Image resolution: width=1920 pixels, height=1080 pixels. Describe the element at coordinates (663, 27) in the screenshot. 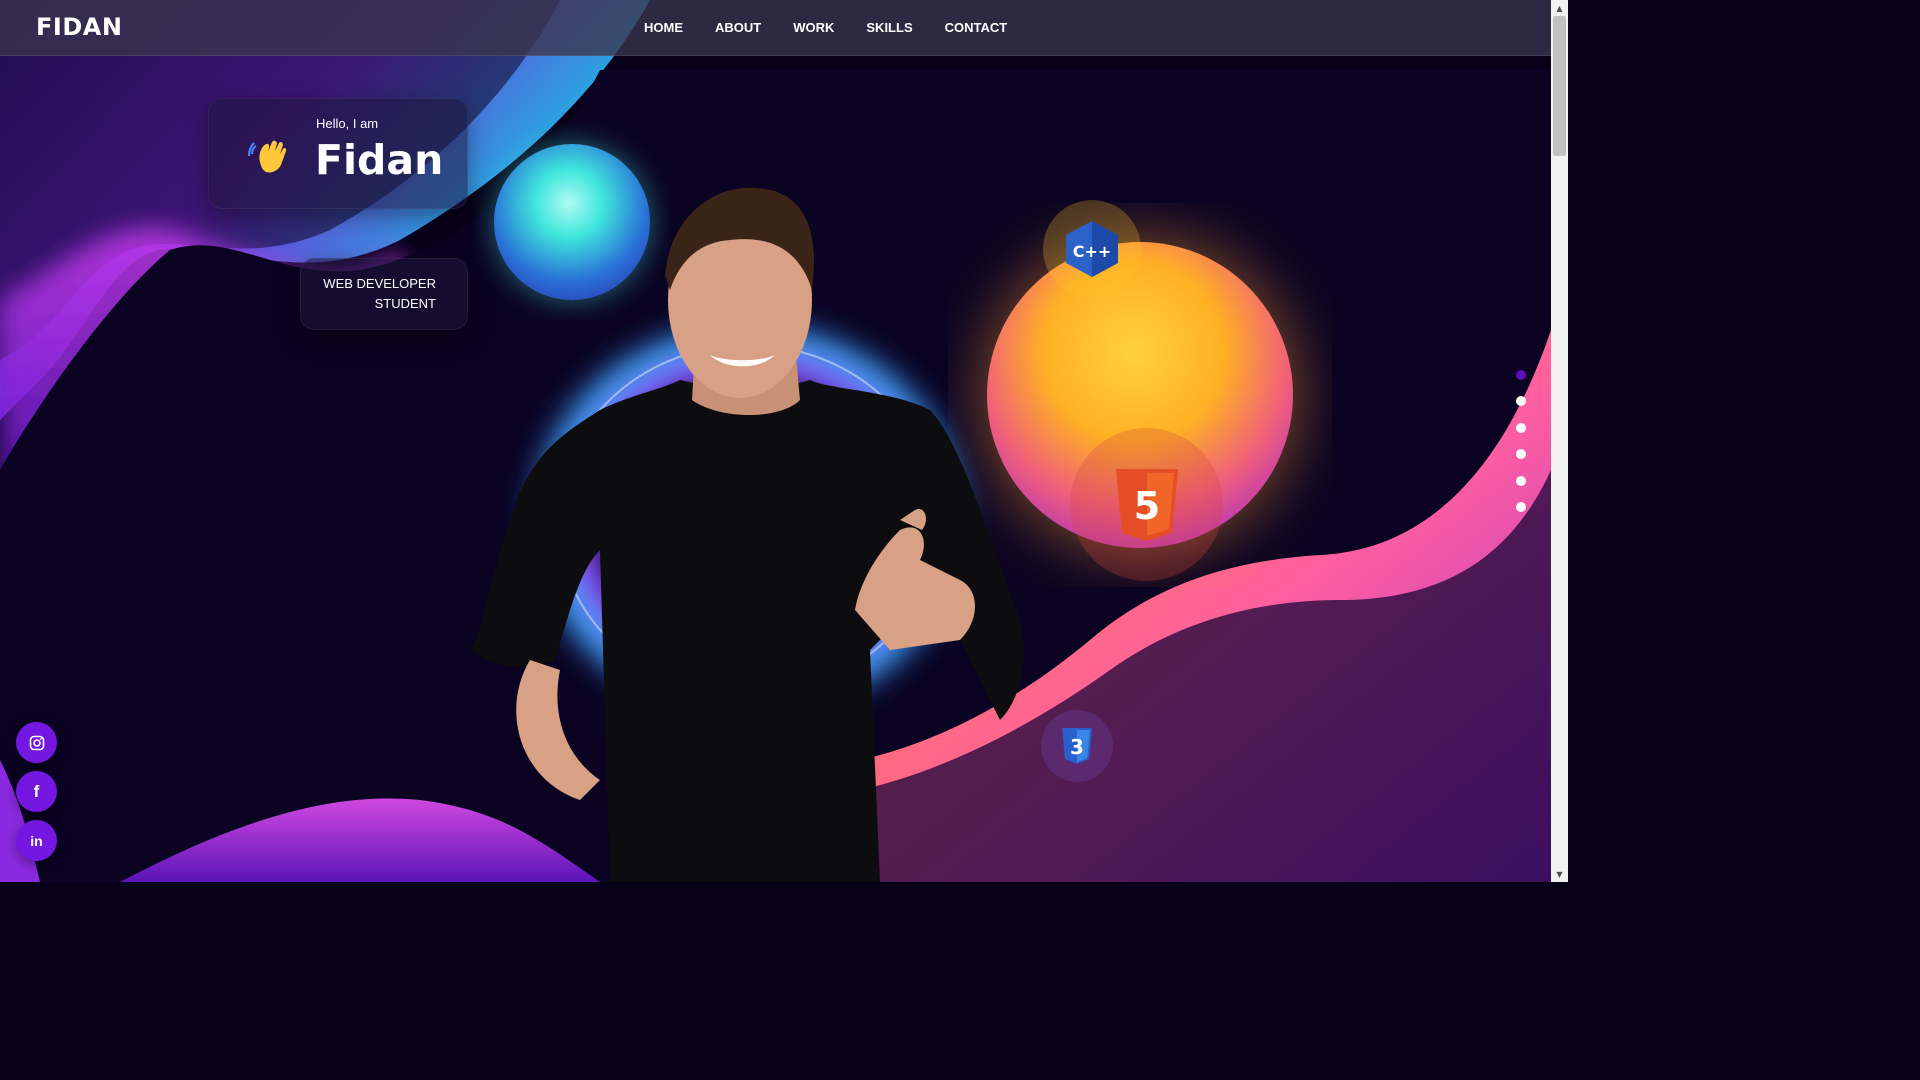

I see `nav-link-home: HOME` at that location.